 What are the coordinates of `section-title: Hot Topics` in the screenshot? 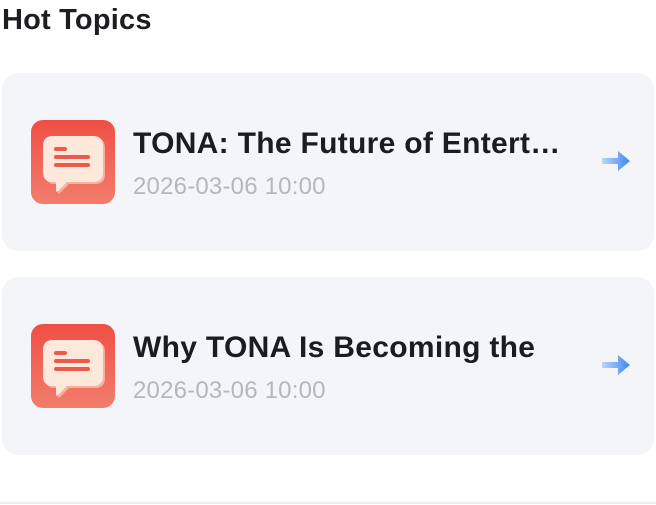 It's located at (77, 20).